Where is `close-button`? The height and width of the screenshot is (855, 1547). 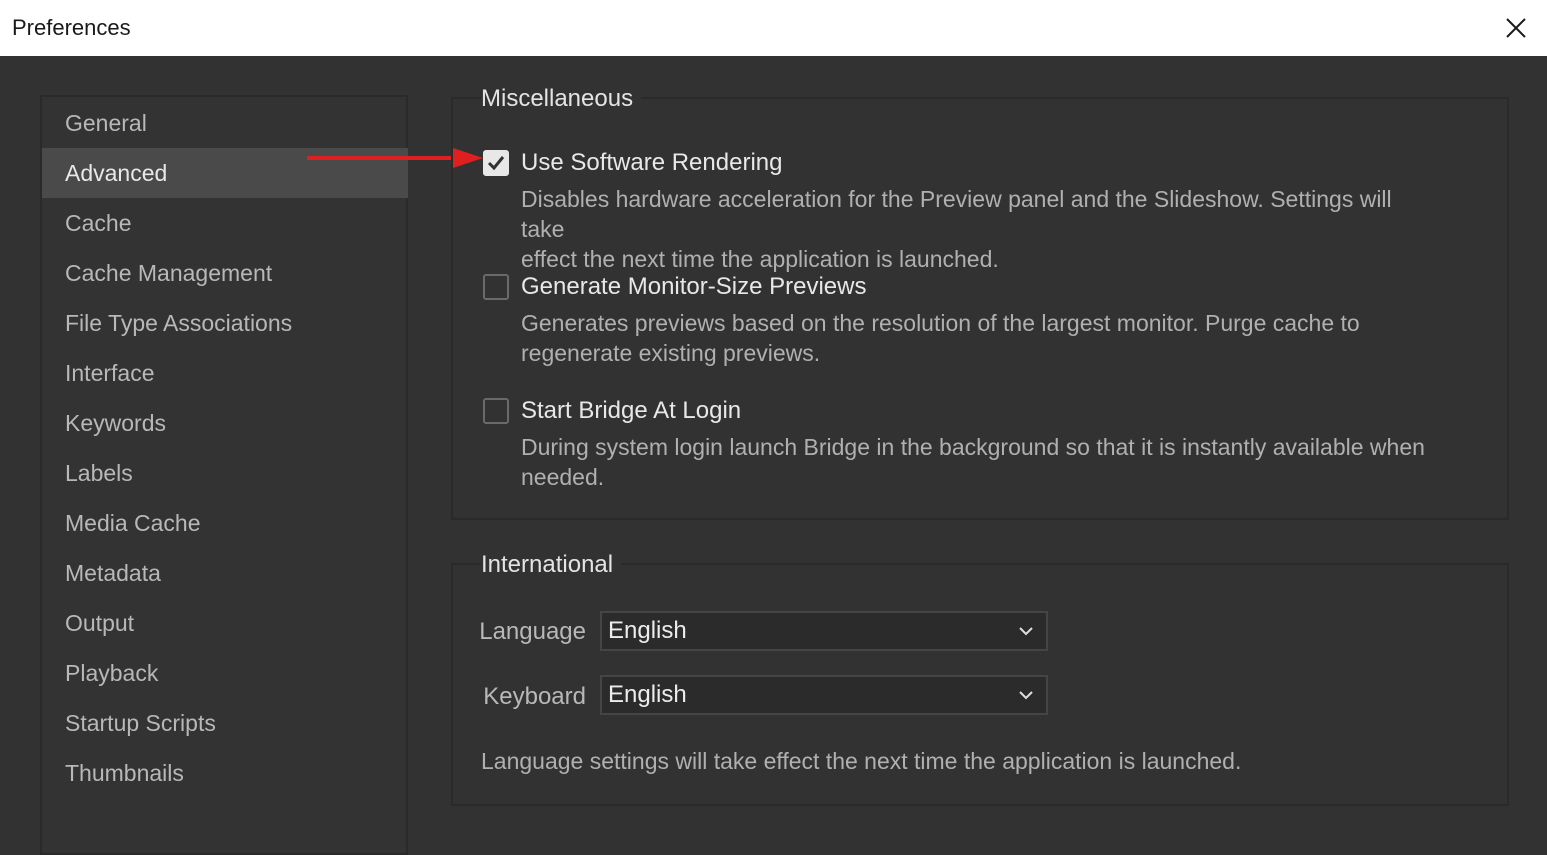
close-button is located at coordinates (1516, 28).